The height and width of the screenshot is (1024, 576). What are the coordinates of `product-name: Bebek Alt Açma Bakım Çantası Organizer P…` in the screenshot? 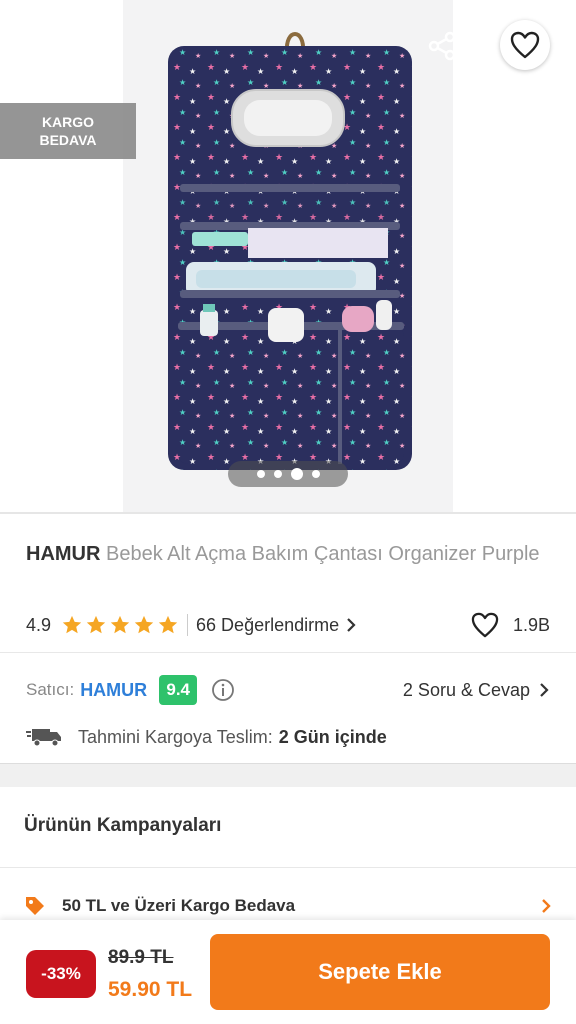 It's located at (323, 554).